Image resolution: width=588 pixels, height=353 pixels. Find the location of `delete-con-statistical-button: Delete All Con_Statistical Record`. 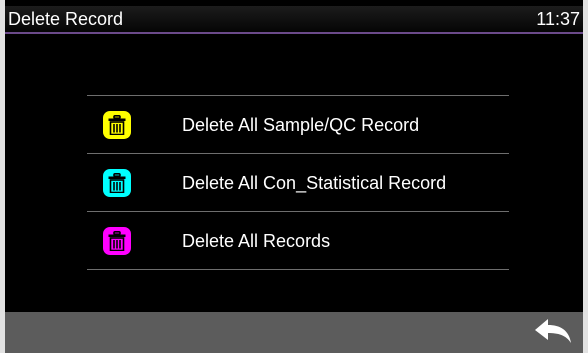

delete-con-statistical-button: Delete All Con_Statistical Record is located at coordinates (298, 182).